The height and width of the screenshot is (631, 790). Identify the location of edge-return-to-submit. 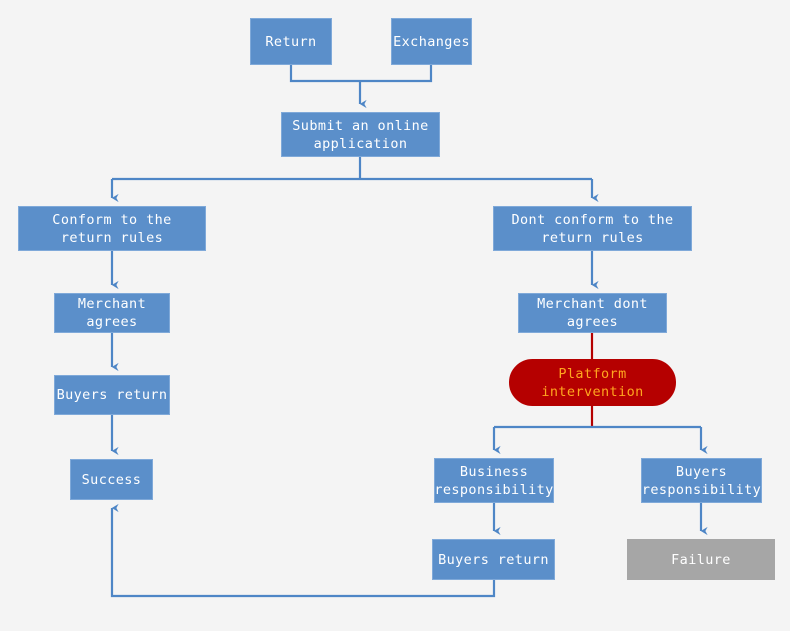
(324, 74).